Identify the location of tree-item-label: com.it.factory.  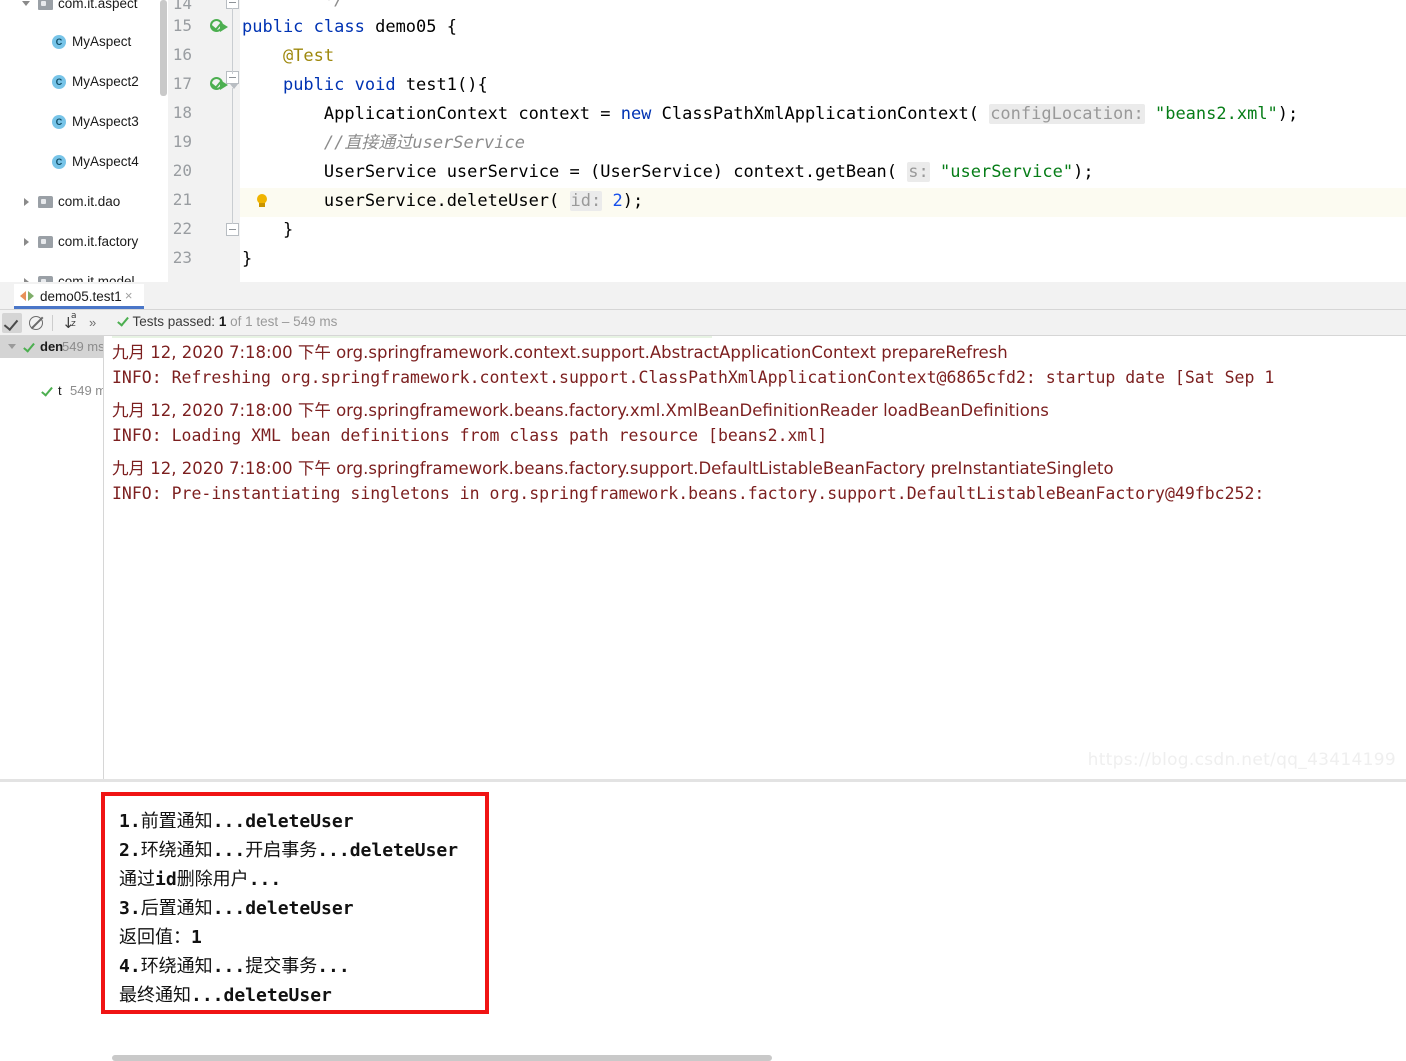
(98, 241).